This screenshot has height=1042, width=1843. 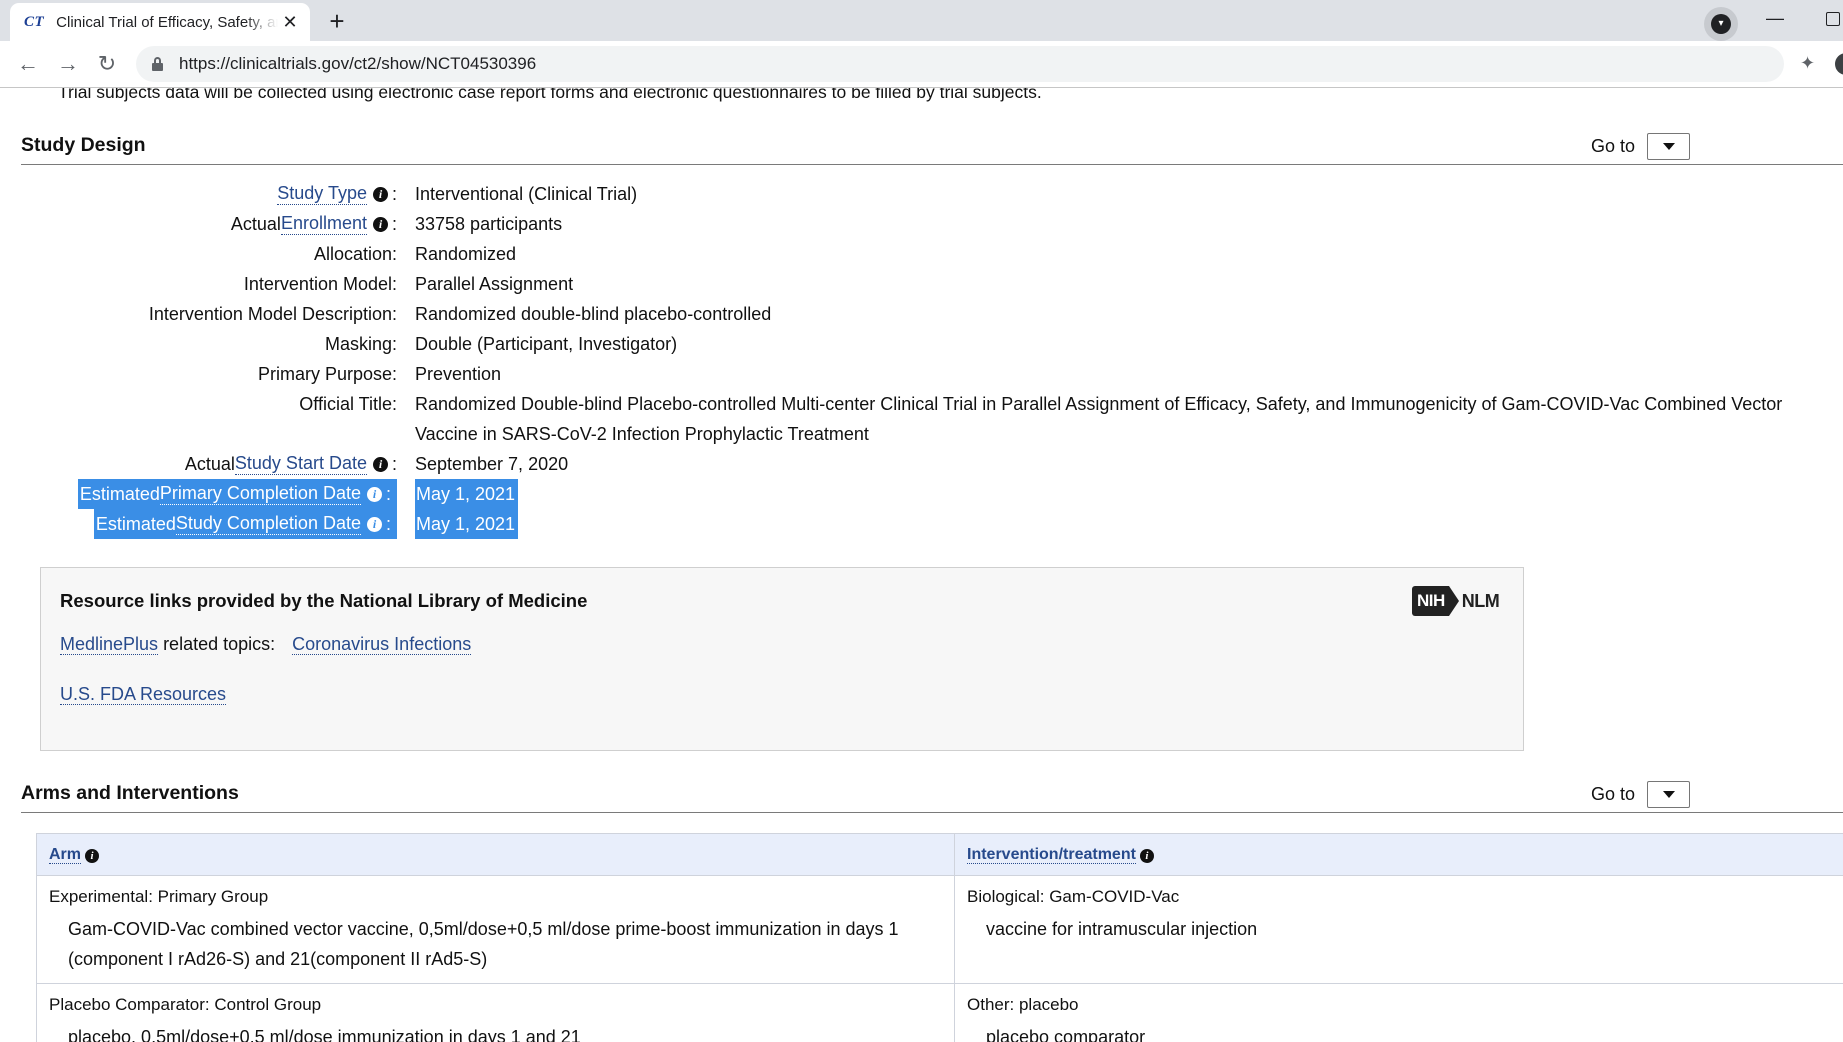 What do you see at coordinates (290, 22) in the screenshot?
I see `tab-close-icon: ✕` at bounding box center [290, 22].